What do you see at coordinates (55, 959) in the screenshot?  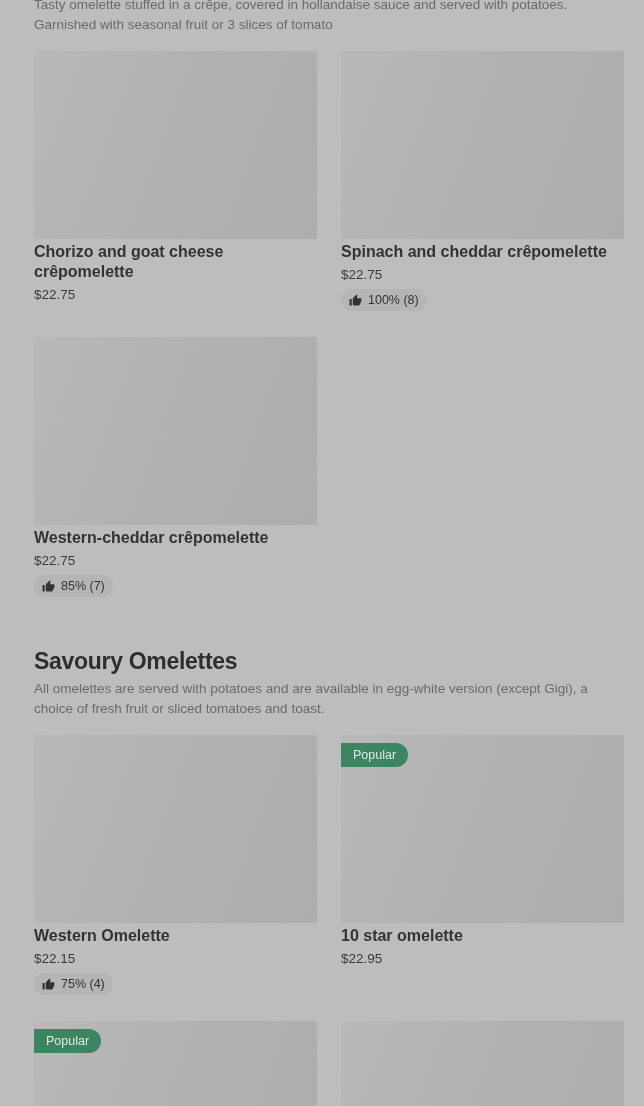 I see `item-price: $22.15` at bounding box center [55, 959].